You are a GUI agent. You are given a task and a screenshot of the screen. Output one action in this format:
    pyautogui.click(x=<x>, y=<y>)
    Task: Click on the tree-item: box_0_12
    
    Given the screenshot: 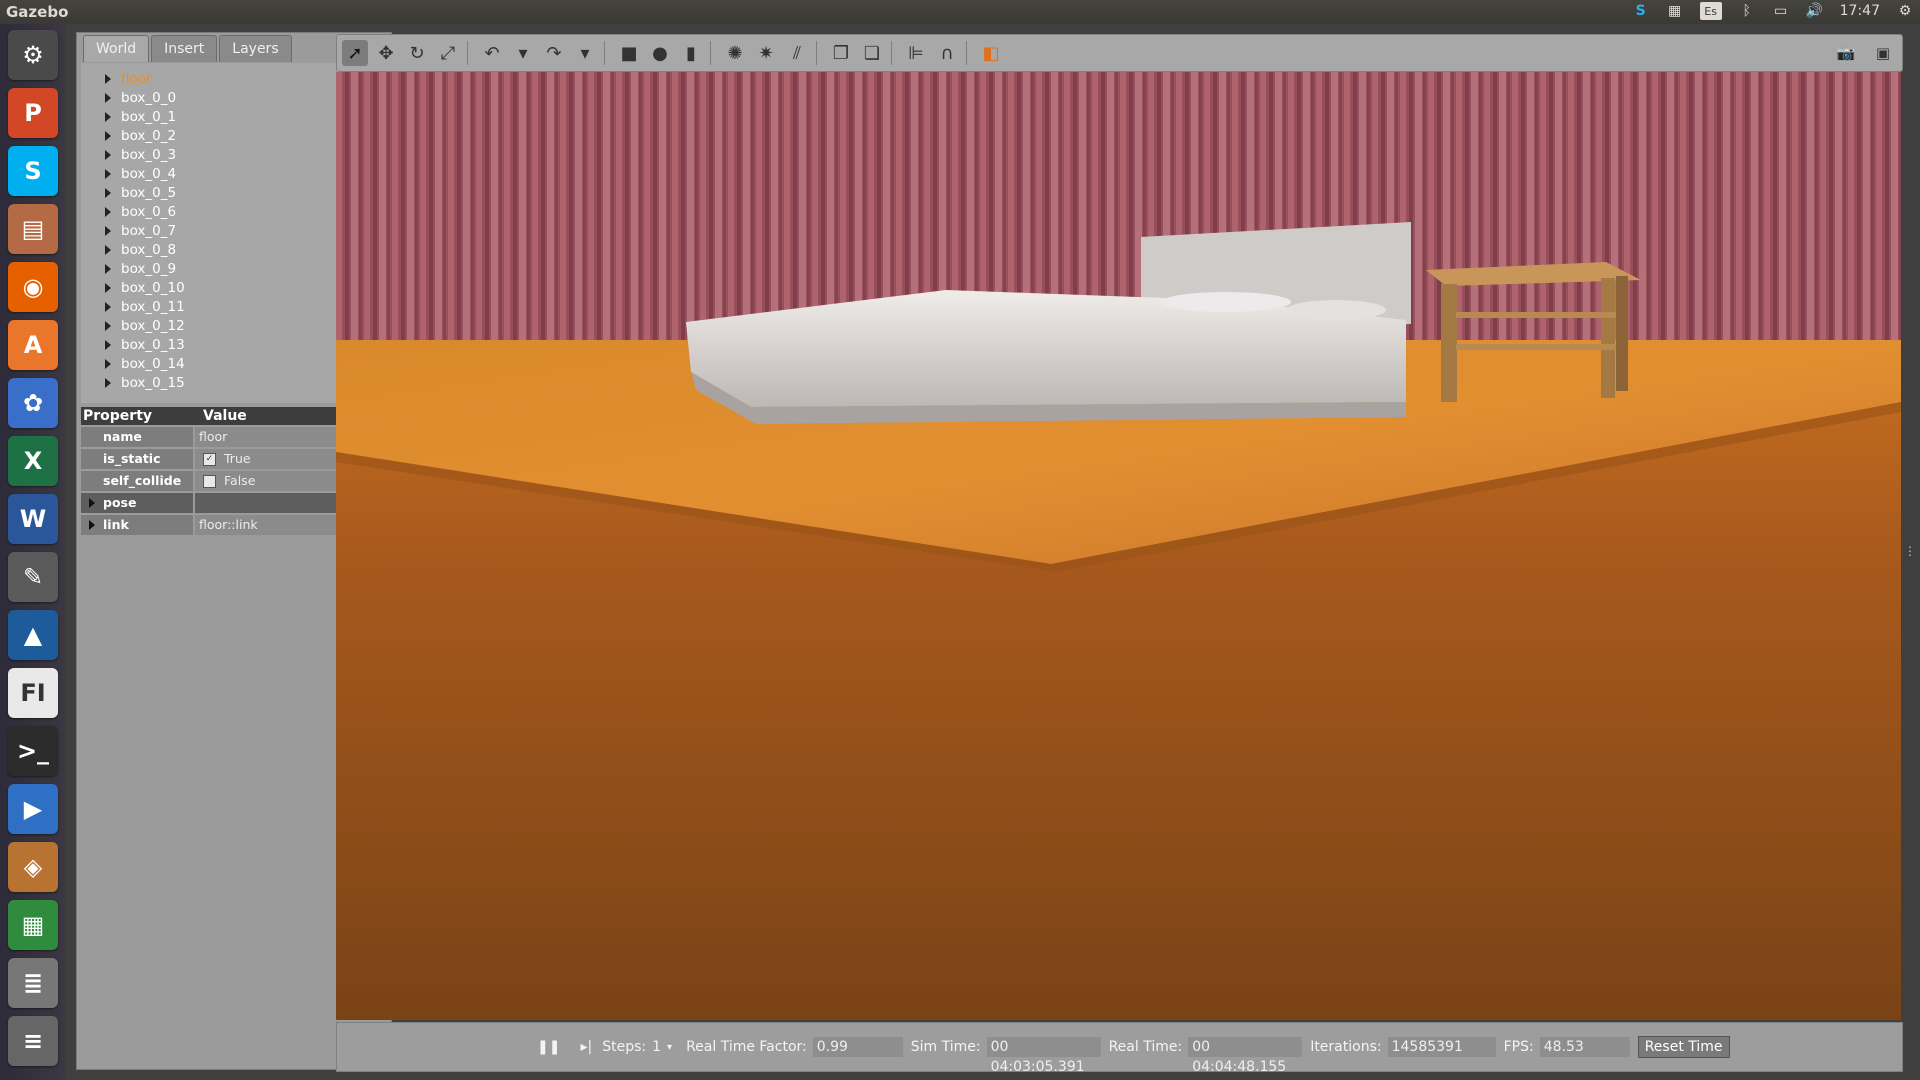 What is the action you would take?
    pyautogui.click(x=145, y=325)
    